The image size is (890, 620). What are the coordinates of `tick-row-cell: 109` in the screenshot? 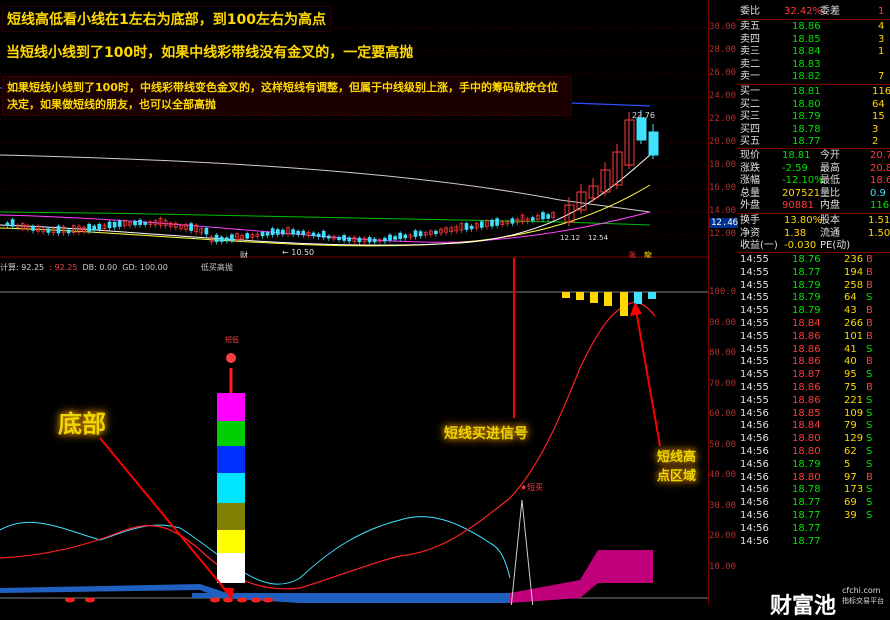 It's located at (854, 413).